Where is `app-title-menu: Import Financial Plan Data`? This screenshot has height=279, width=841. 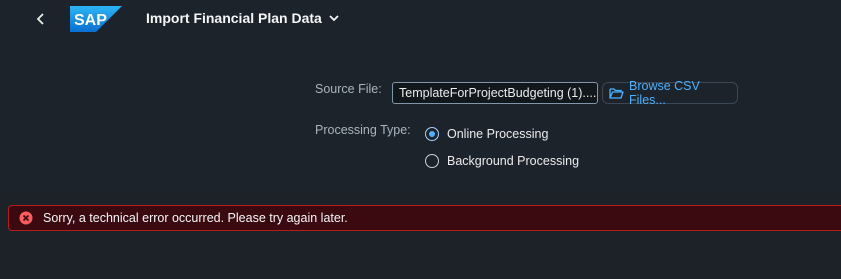
app-title-menu: Import Financial Plan Data is located at coordinates (243, 18).